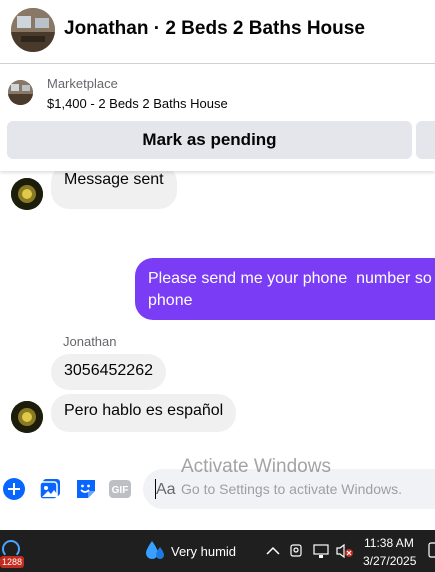  I want to click on clock-date: 3/27/2025, so click(389, 561).